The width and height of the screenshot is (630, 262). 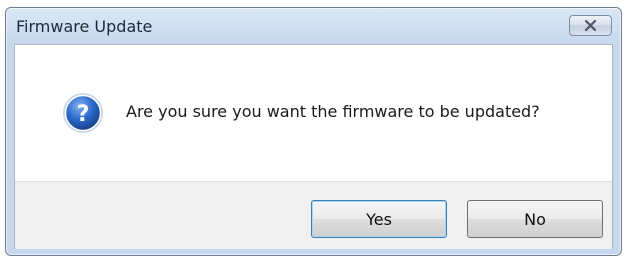 I want to click on question-icon: ?, so click(x=83, y=113).